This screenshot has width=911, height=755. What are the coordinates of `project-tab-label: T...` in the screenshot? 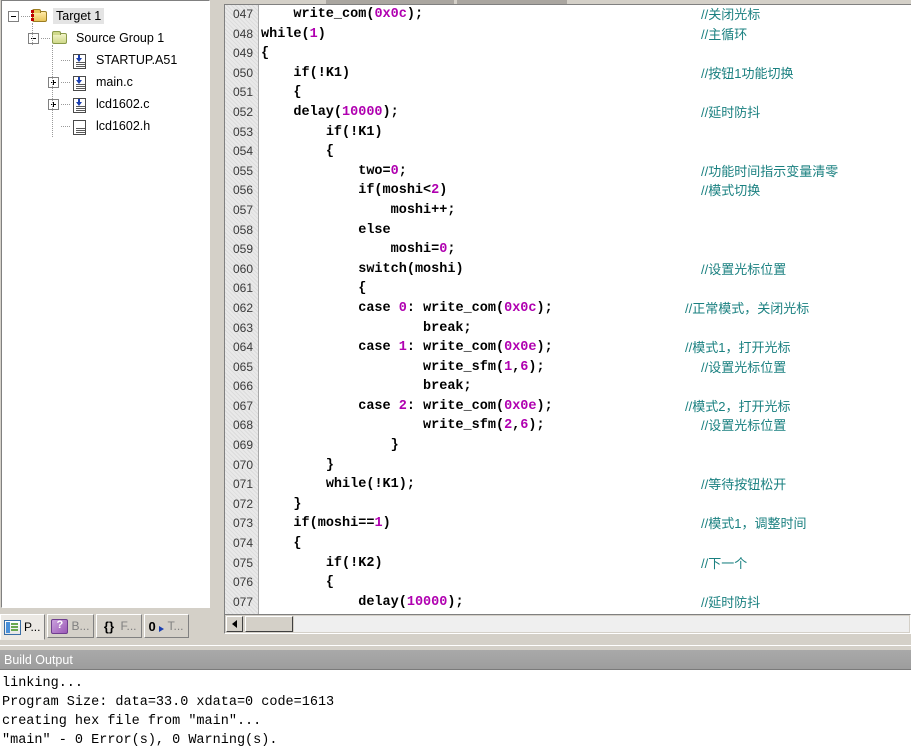 It's located at (175, 626).